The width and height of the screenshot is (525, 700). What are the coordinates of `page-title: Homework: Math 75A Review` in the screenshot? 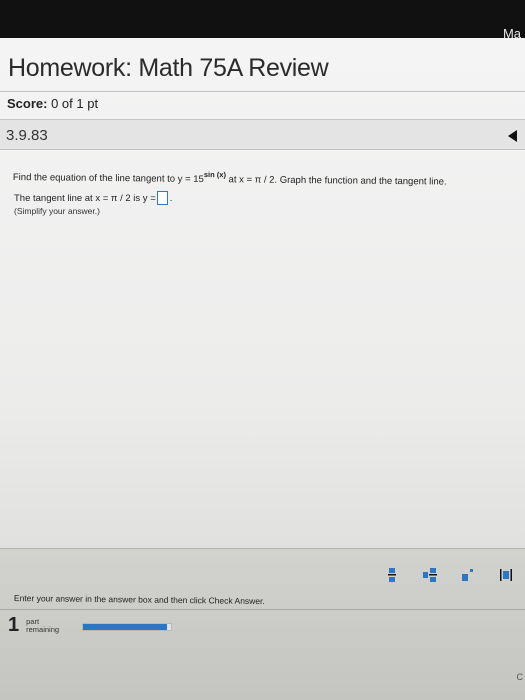 It's located at (168, 68).